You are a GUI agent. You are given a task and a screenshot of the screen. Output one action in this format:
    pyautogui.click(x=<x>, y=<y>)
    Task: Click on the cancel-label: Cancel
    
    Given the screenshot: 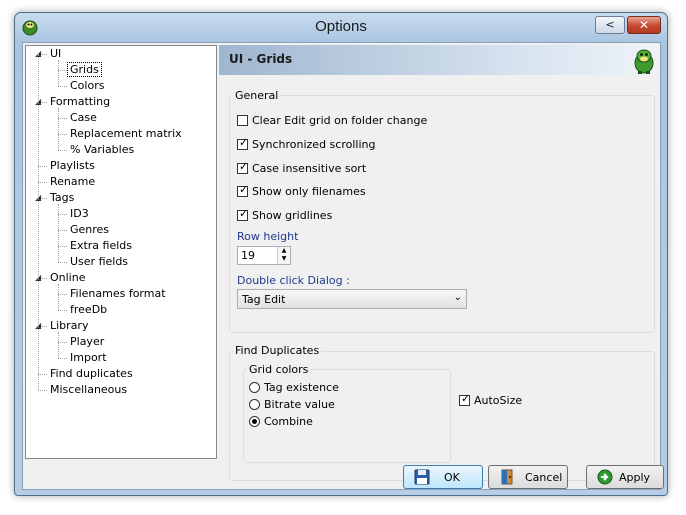 What is the action you would take?
    pyautogui.click(x=544, y=477)
    